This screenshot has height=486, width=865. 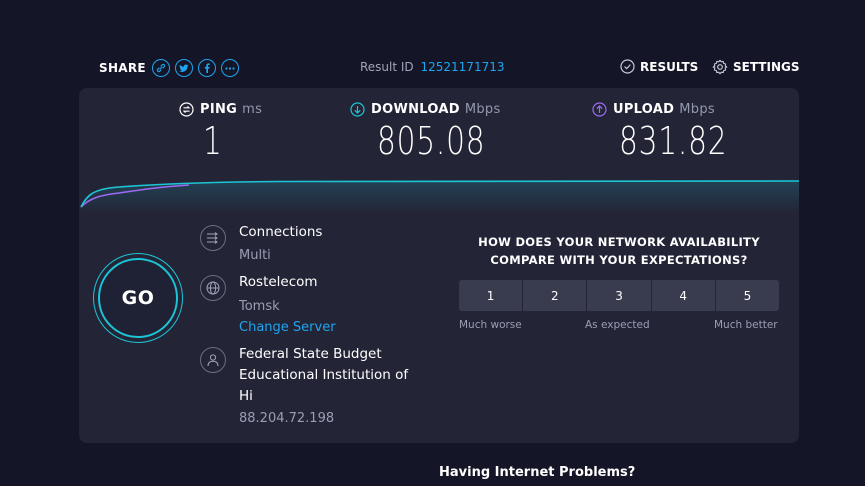 I want to click on go-label: GO, so click(x=138, y=298).